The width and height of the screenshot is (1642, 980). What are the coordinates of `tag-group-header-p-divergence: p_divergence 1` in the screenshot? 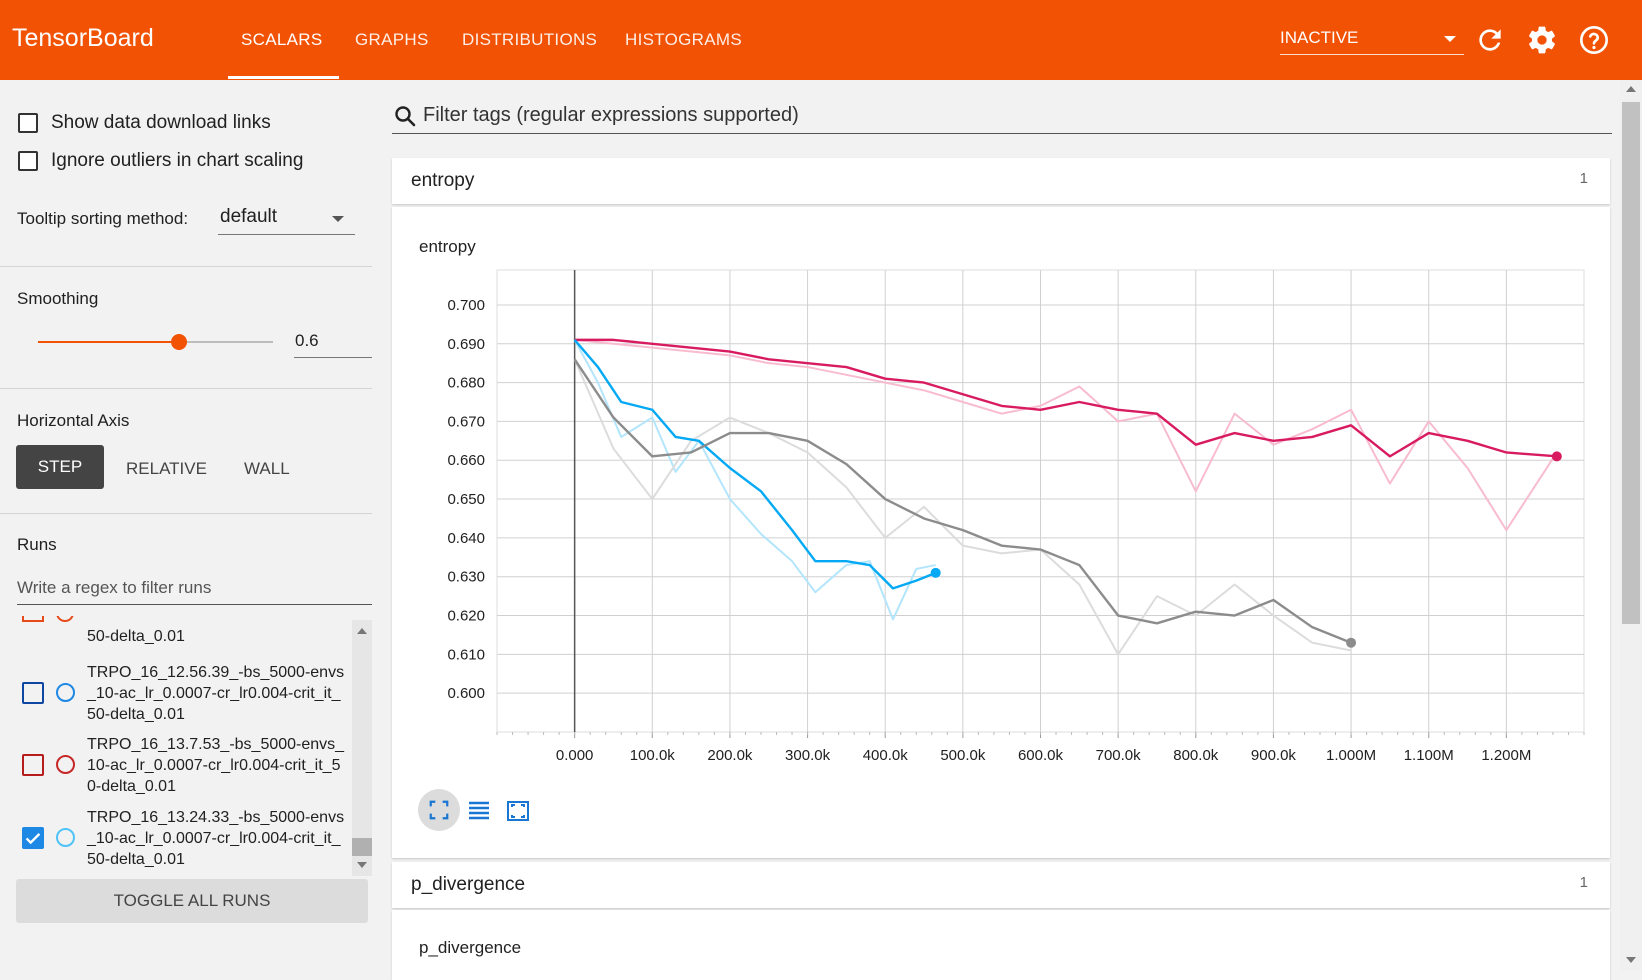 It's located at (1001, 885).